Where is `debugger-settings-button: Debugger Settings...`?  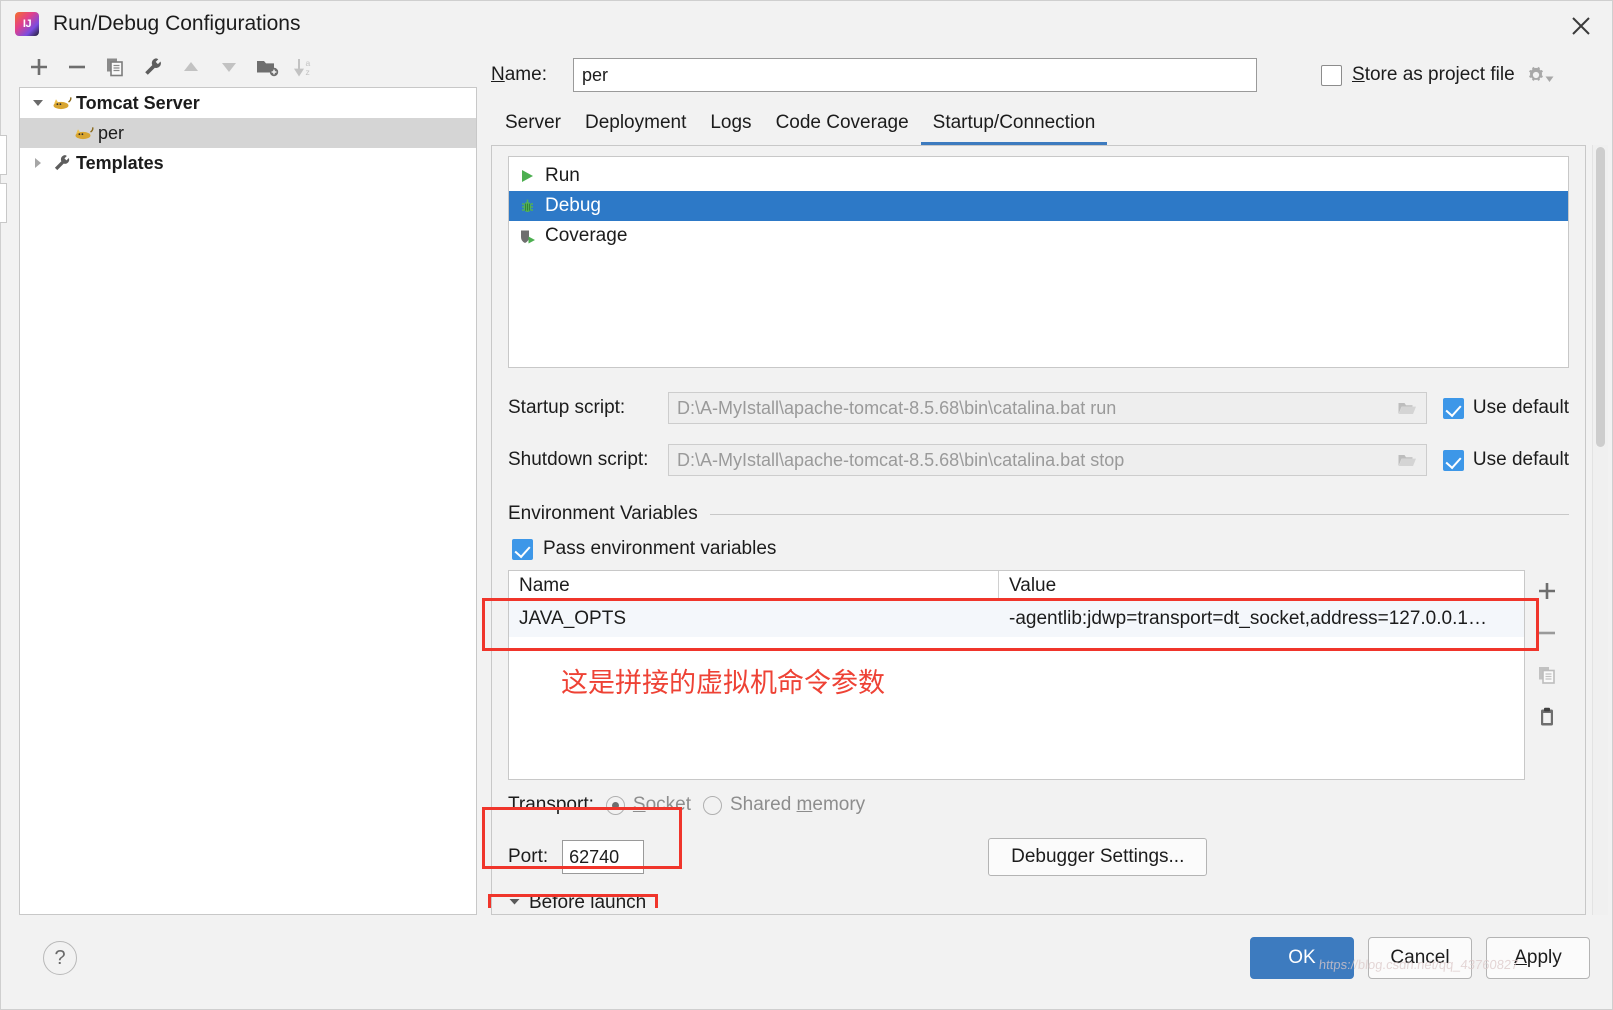
debugger-settings-button: Debugger Settings... is located at coordinates (1098, 857).